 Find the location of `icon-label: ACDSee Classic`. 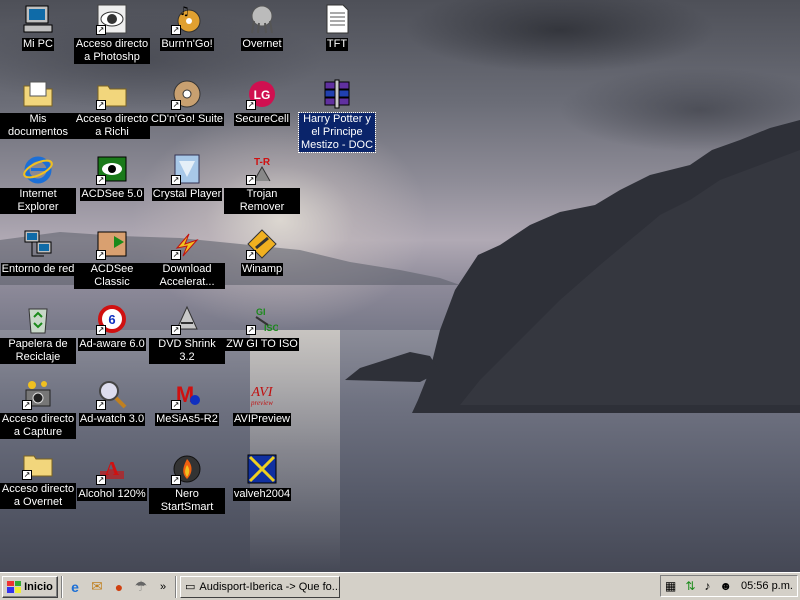

icon-label: ACDSee Classic is located at coordinates (112, 276).